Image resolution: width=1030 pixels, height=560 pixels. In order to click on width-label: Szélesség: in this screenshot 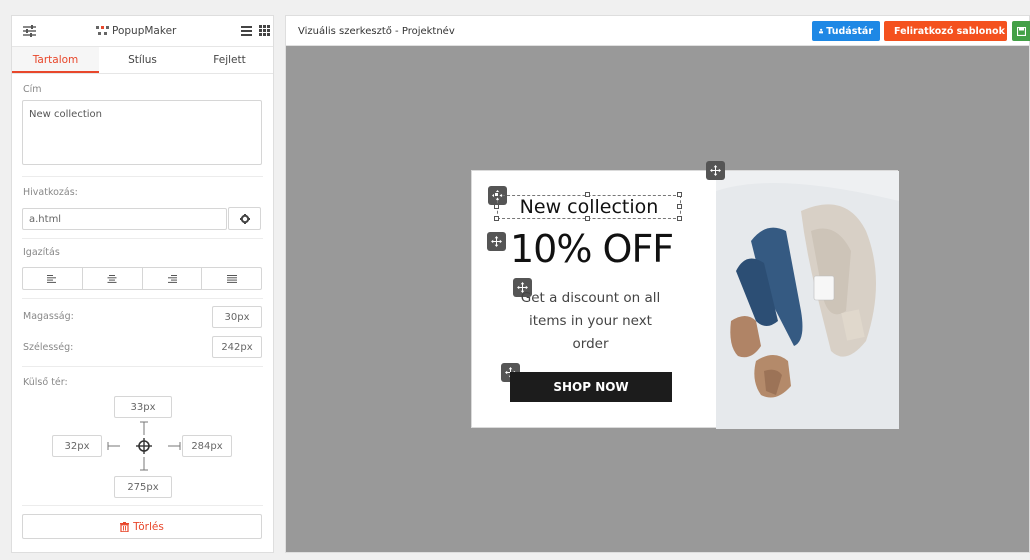, I will do `click(48, 347)`.